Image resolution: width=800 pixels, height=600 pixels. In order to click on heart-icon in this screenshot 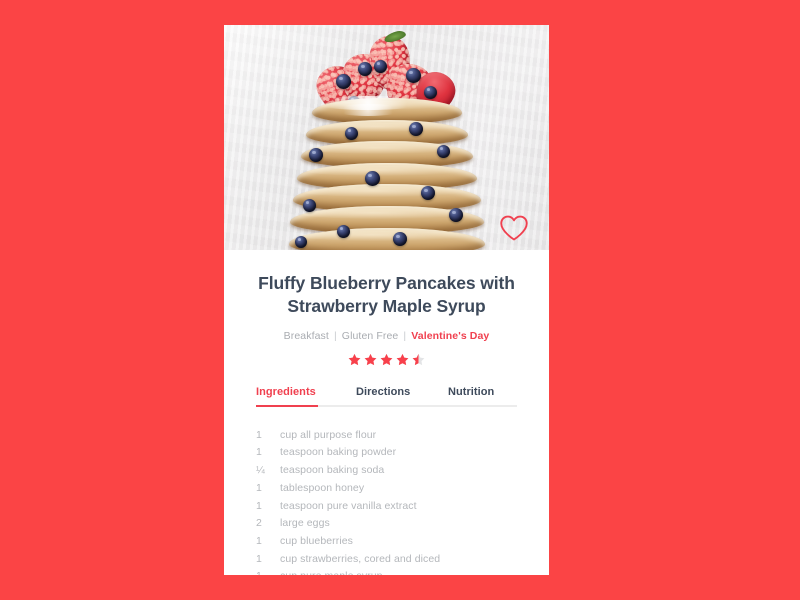, I will do `click(514, 228)`.